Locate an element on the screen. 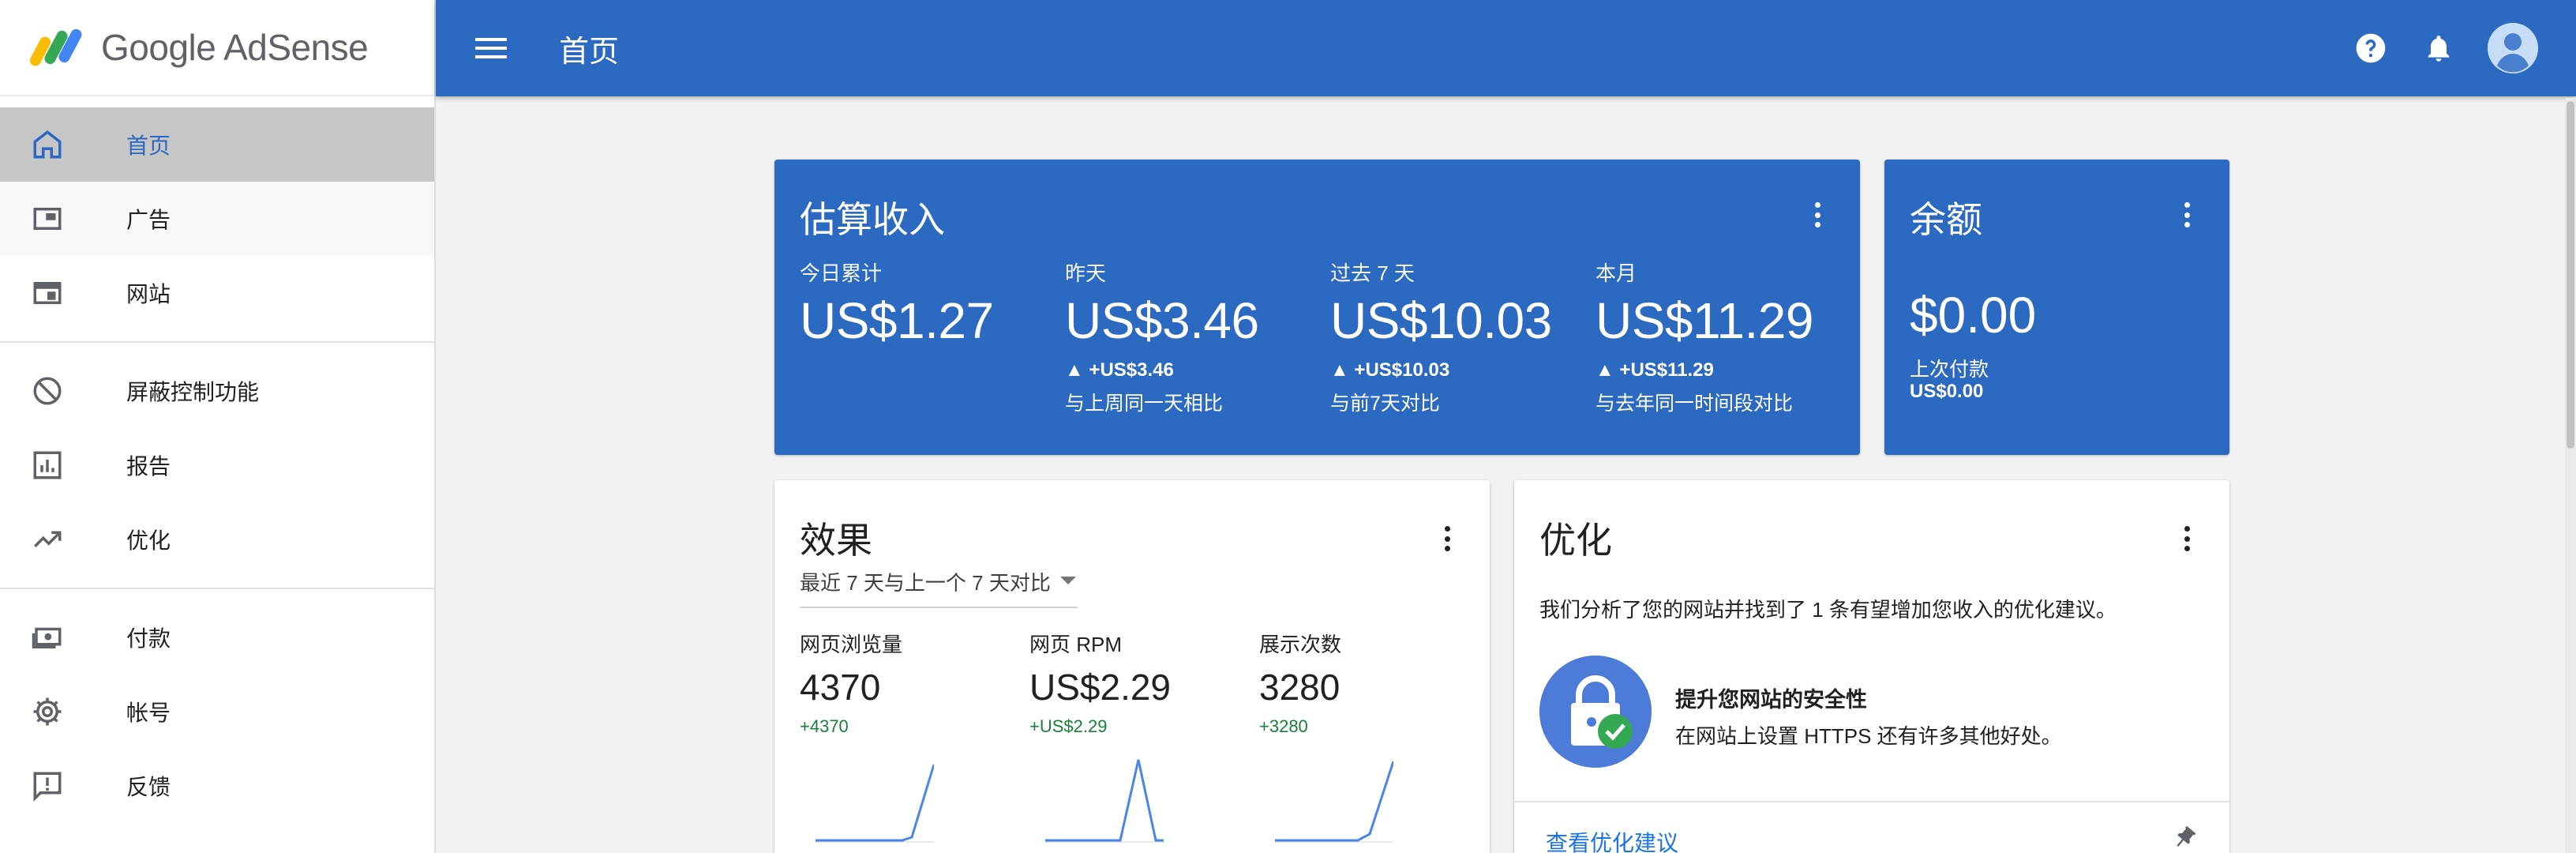  sidebar-item-sites: 网站 is located at coordinates (217, 293).